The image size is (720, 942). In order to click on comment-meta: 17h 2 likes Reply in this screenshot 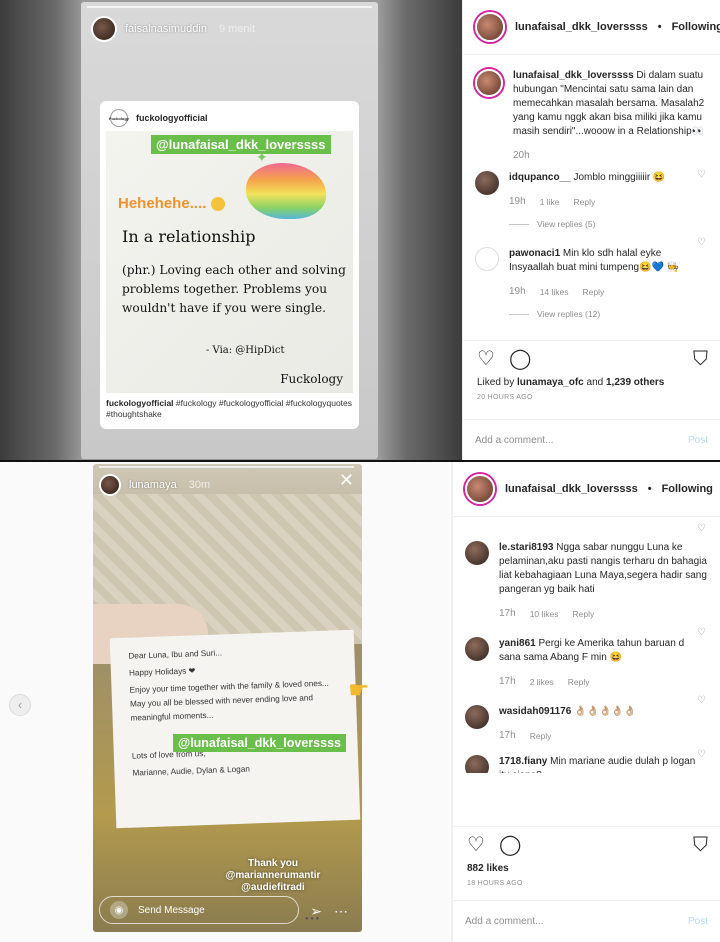, I will do `click(603, 682)`.